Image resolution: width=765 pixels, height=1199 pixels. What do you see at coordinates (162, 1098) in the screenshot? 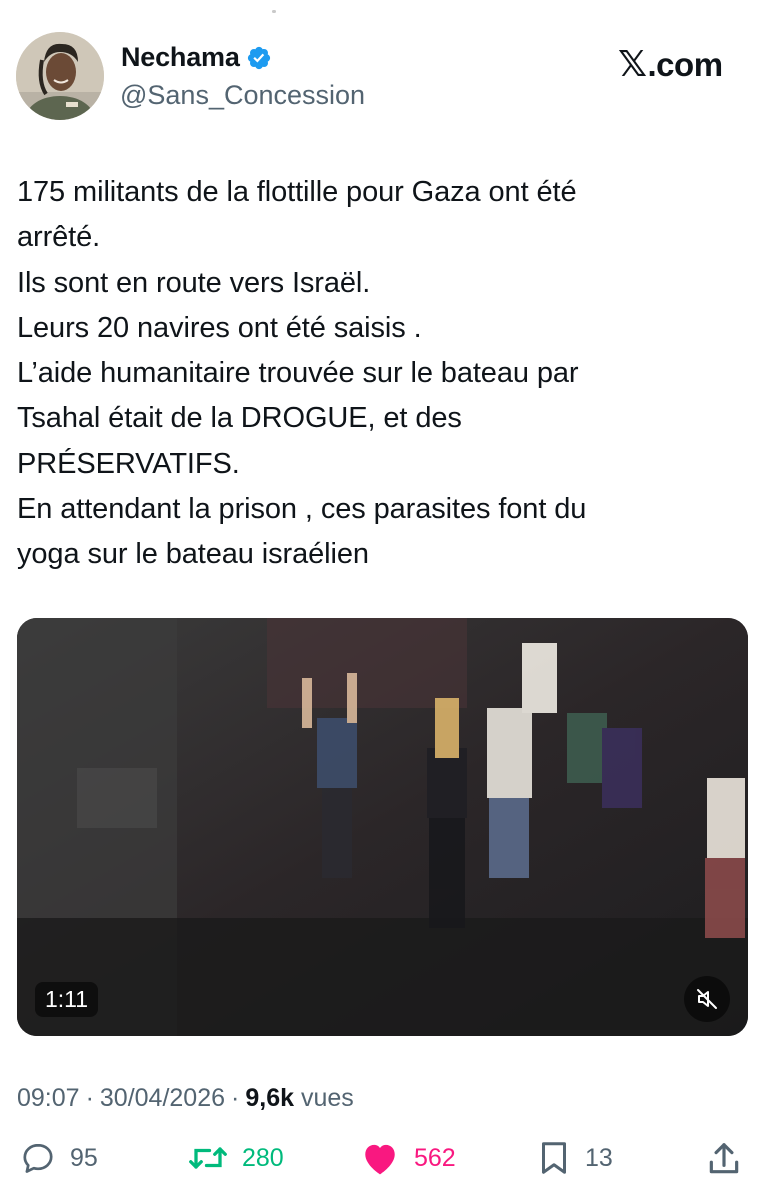
I see `tweet-date: 30/04/2026` at bounding box center [162, 1098].